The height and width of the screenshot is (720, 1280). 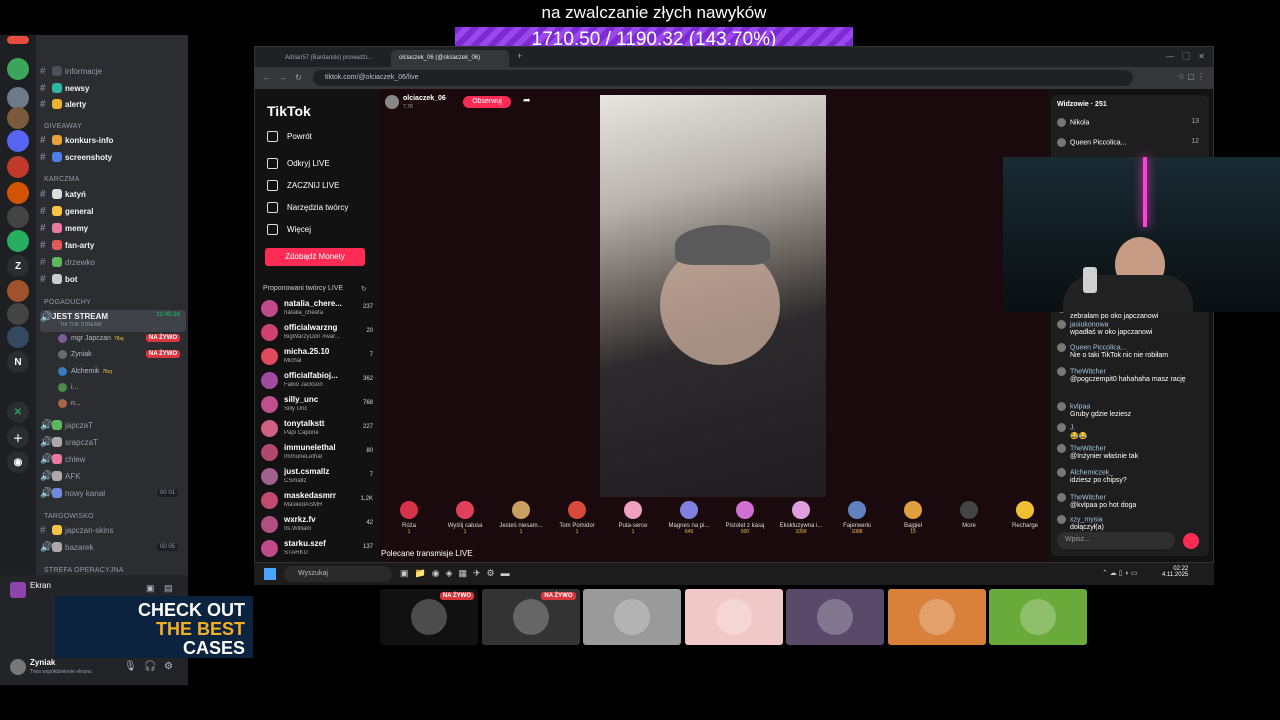 What do you see at coordinates (113, 459) in the screenshot?
I see `channel-voice: 🔊 chlew` at bounding box center [113, 459].